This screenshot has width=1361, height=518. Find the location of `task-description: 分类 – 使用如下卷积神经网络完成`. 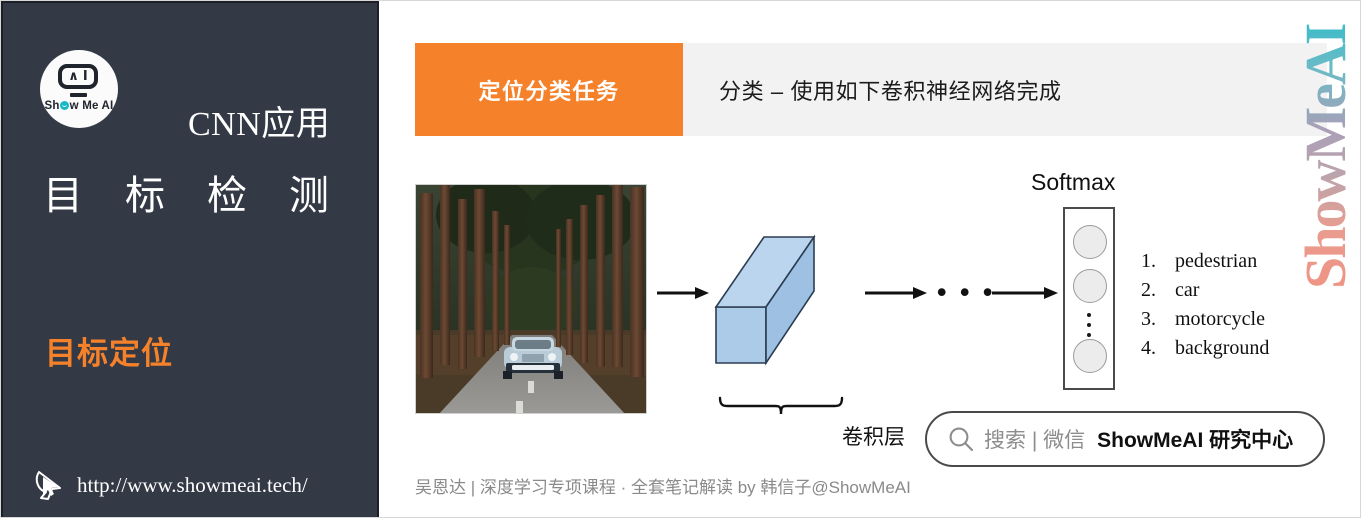

task-description: 分类 – 使用如下卷积神经网络完成 is located at coordinates (1005, 89).